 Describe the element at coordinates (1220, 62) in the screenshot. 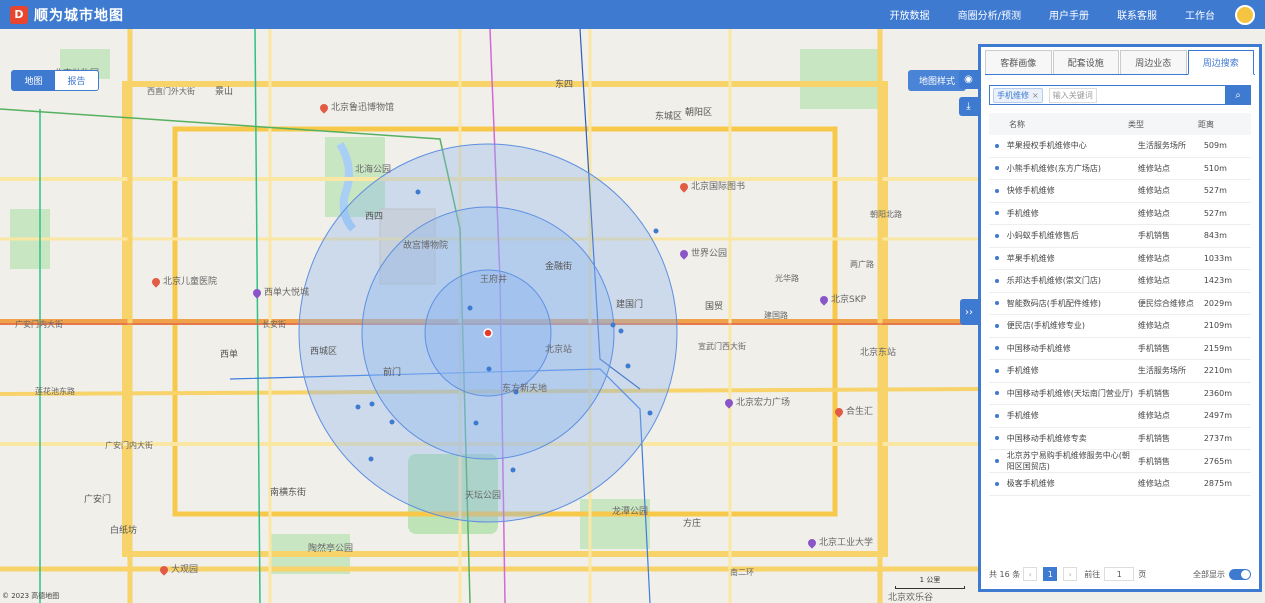

I see `tab-nearby-search: 周边搜索` at that location.